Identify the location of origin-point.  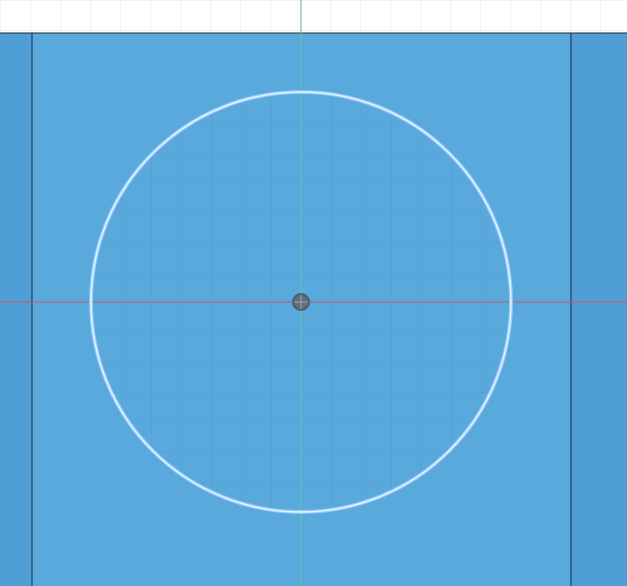
(301, 302).